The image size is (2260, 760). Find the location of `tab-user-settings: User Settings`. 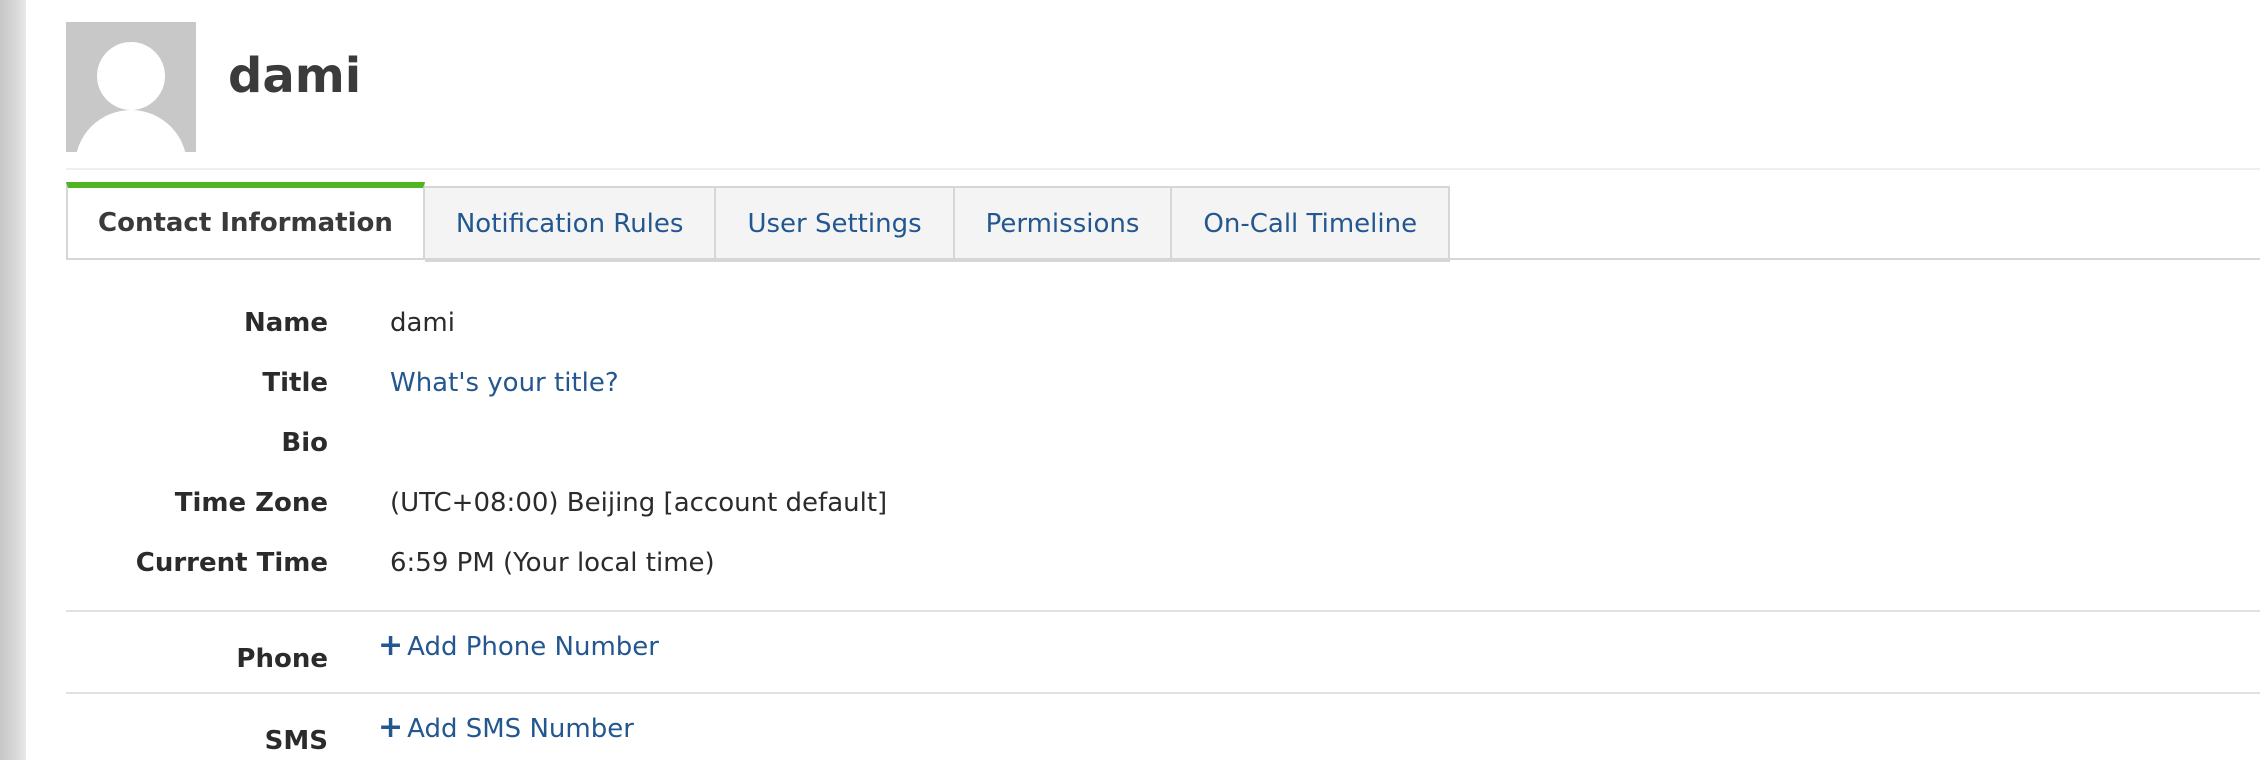

tab-user-settings: User Settings is located at coordinates (835, 224).